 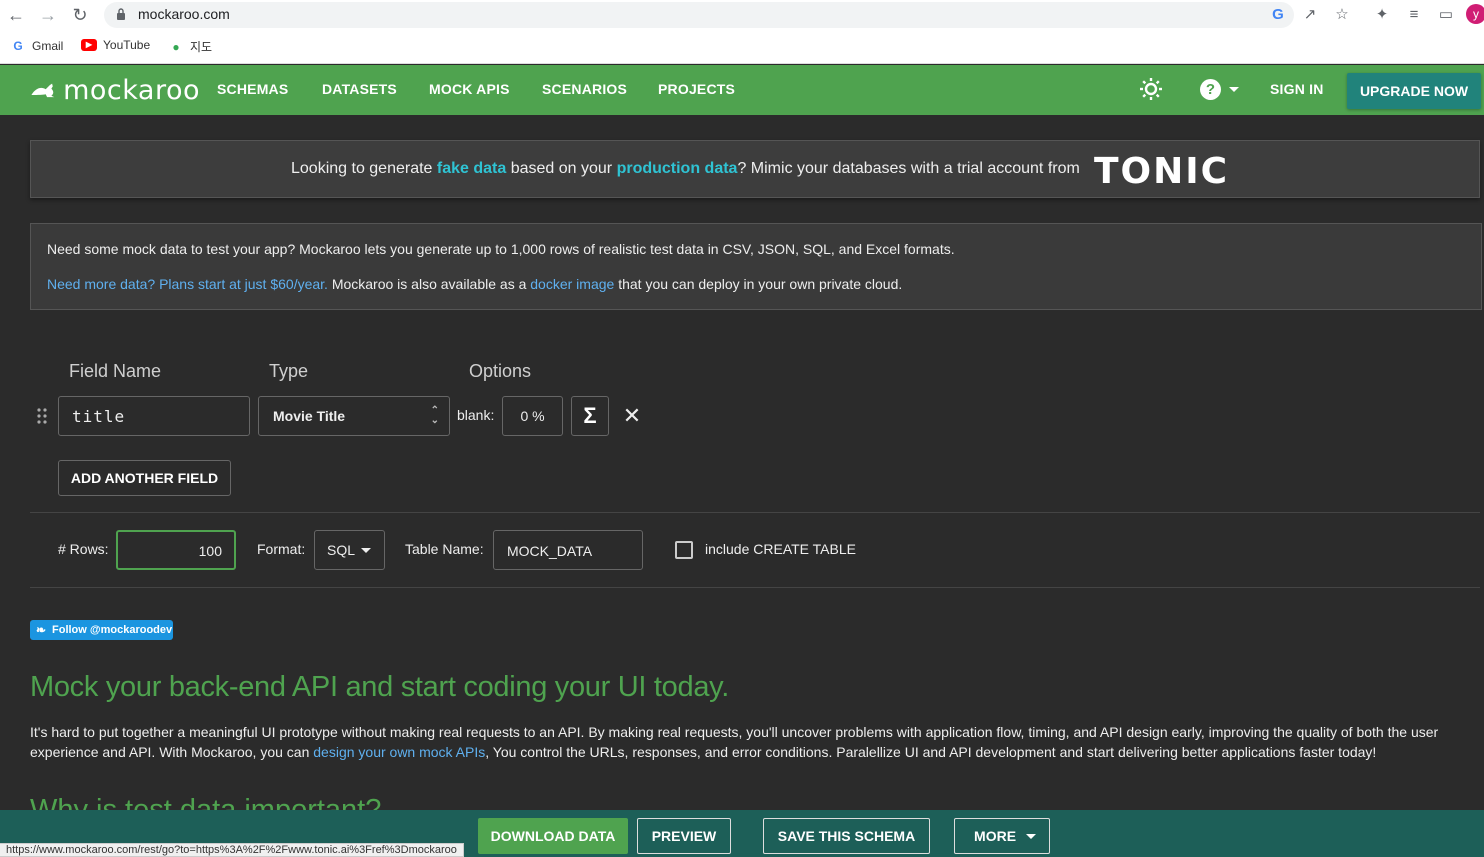 What do you see at coordinates (289, 371) in the screenshot?
I see `type-header: Type` at bounding box center [289, 371].